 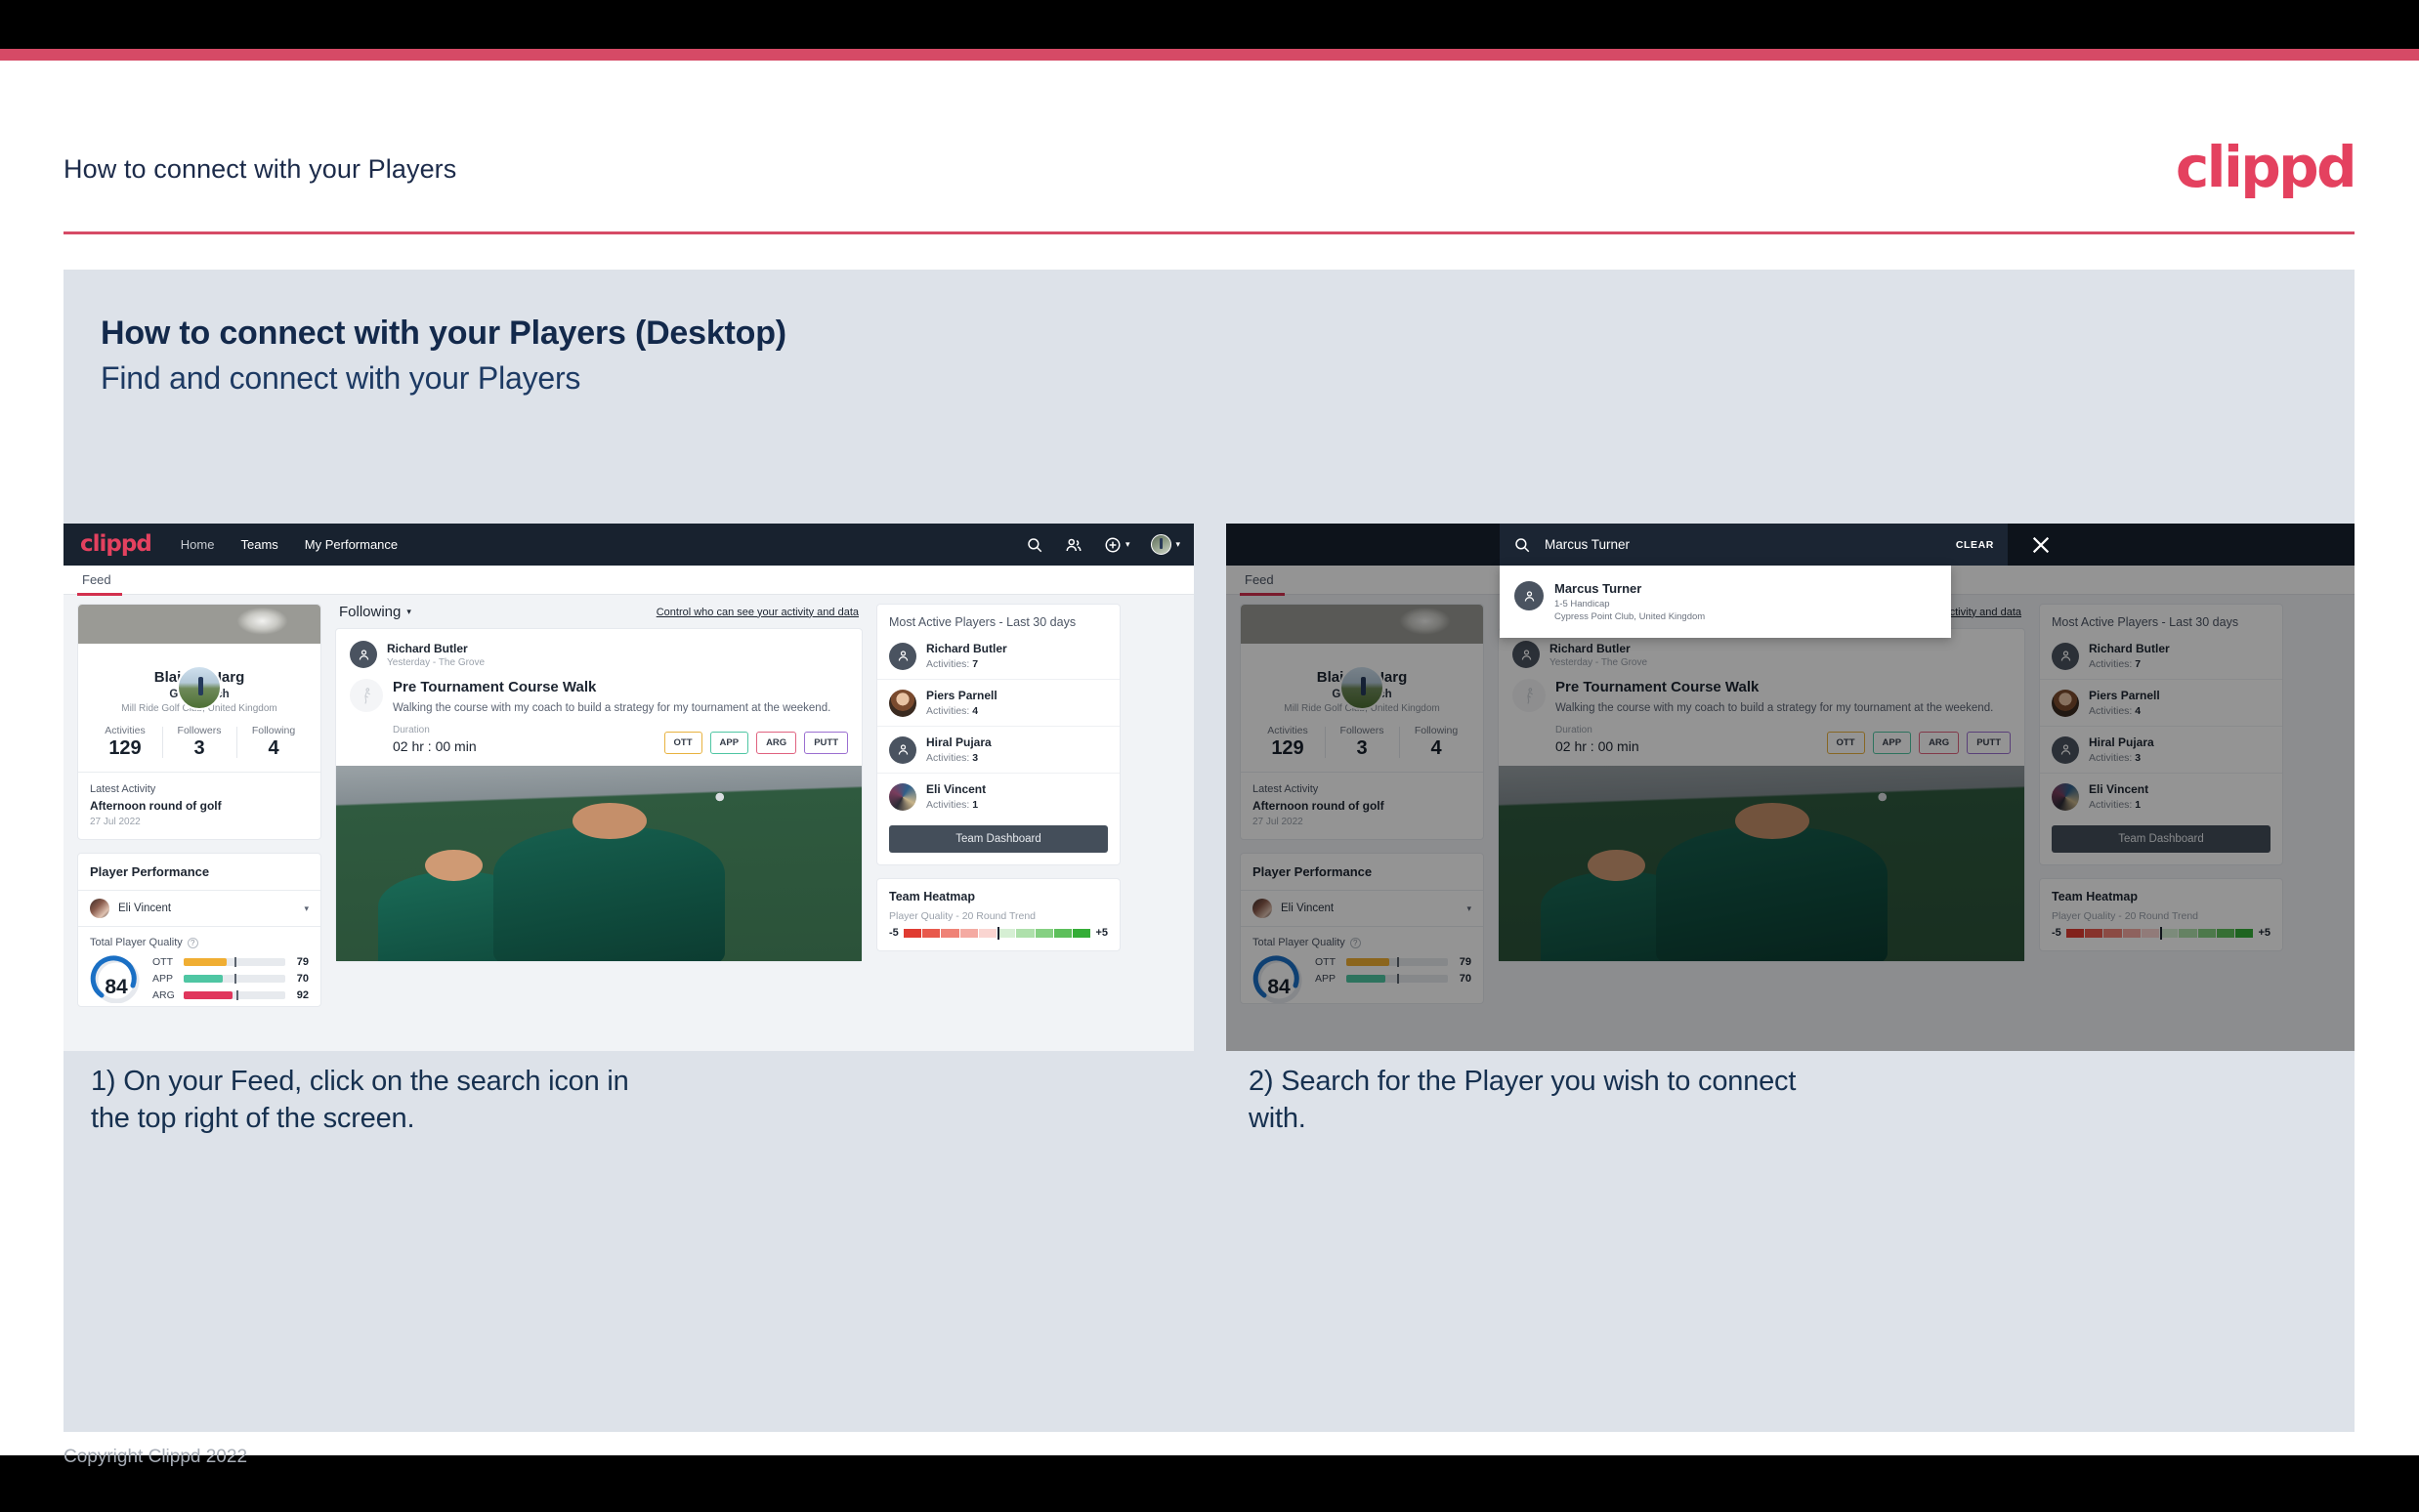 I want to click on bar-ott: OTT 79, so click(x=230, y=962).